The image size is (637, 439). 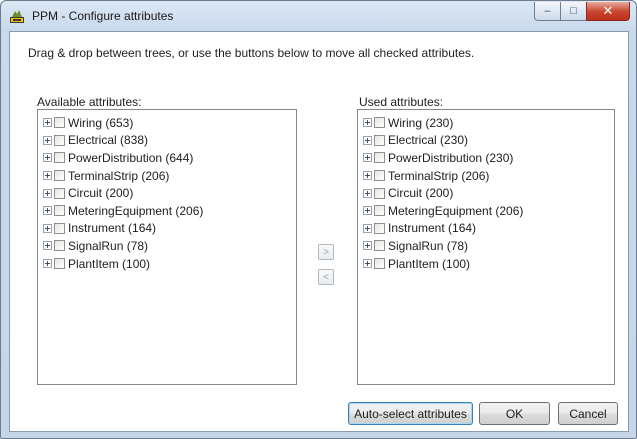 I want to click on app-icon, so click(x=17, y=16).